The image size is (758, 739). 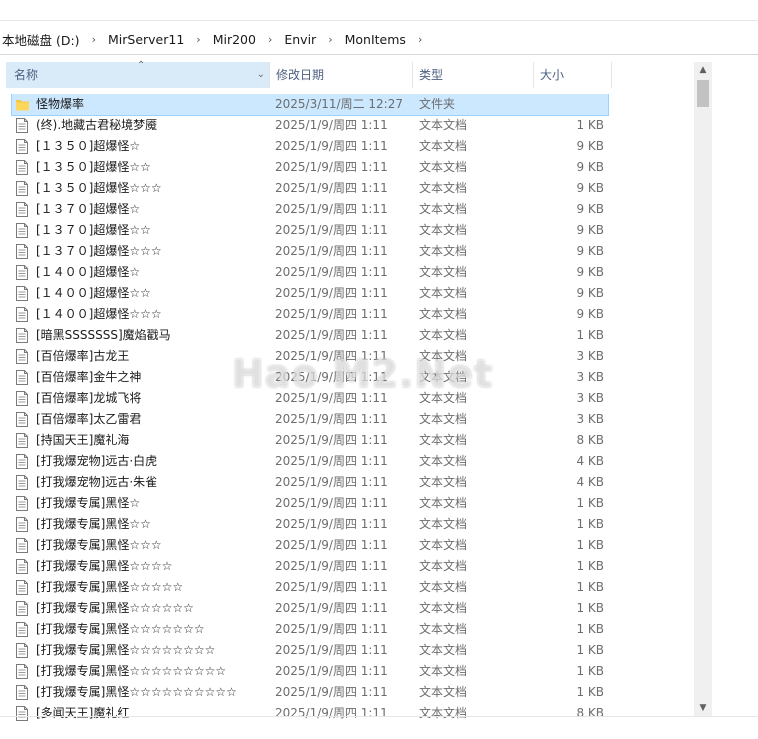 I want to click on column-header-size: 大小, so click(x=572, y=75).